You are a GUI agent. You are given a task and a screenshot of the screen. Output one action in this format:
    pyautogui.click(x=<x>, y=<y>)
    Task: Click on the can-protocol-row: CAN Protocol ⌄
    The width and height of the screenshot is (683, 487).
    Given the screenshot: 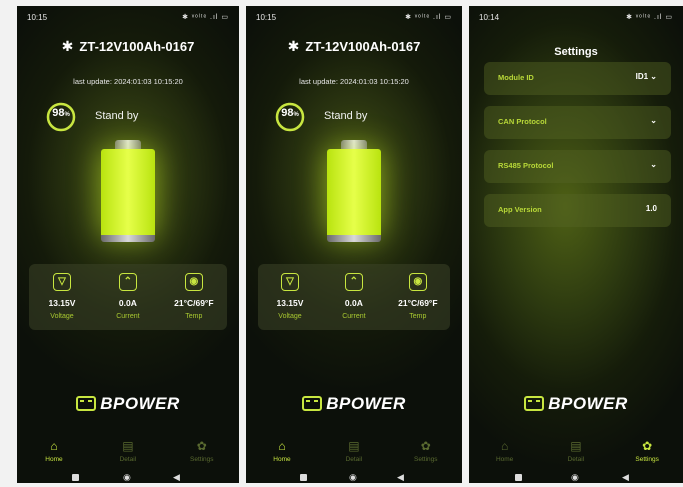 What is the action you would take?
    pyautogui.click(x=577, y=122)
    